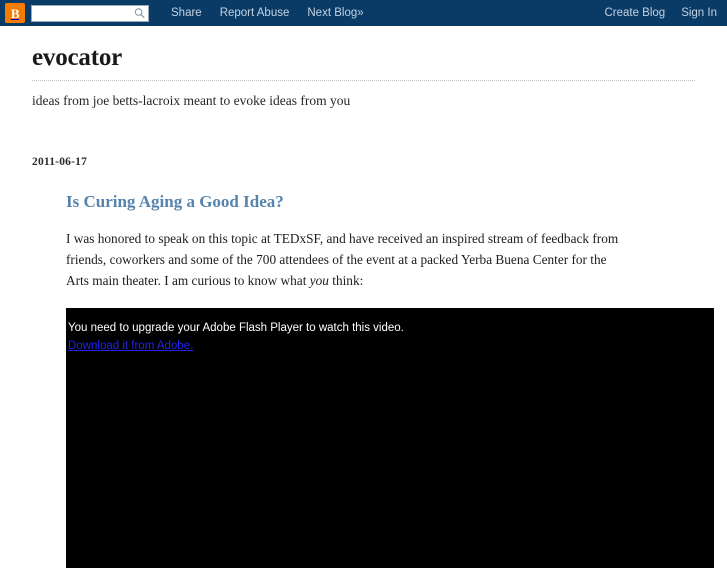  Describe the element at coordinates (319, 280) in the screenshot. I see `post-paragraph-emphasis: you` at that location.